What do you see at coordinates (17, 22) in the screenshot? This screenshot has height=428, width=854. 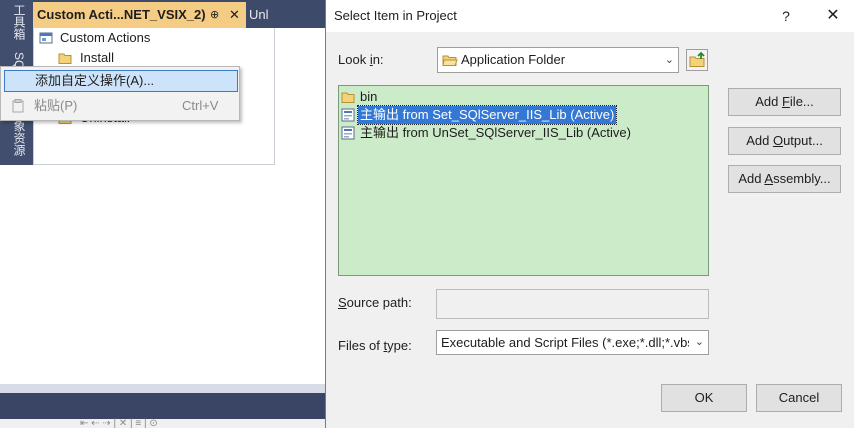 I see `side-tab-toolbox: 工具箱` at bounding box center [17, 22].